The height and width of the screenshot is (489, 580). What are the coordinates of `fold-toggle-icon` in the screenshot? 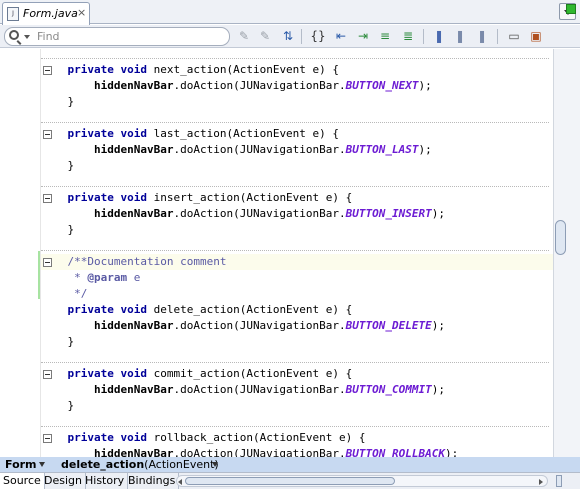 It's located at (47, 262).